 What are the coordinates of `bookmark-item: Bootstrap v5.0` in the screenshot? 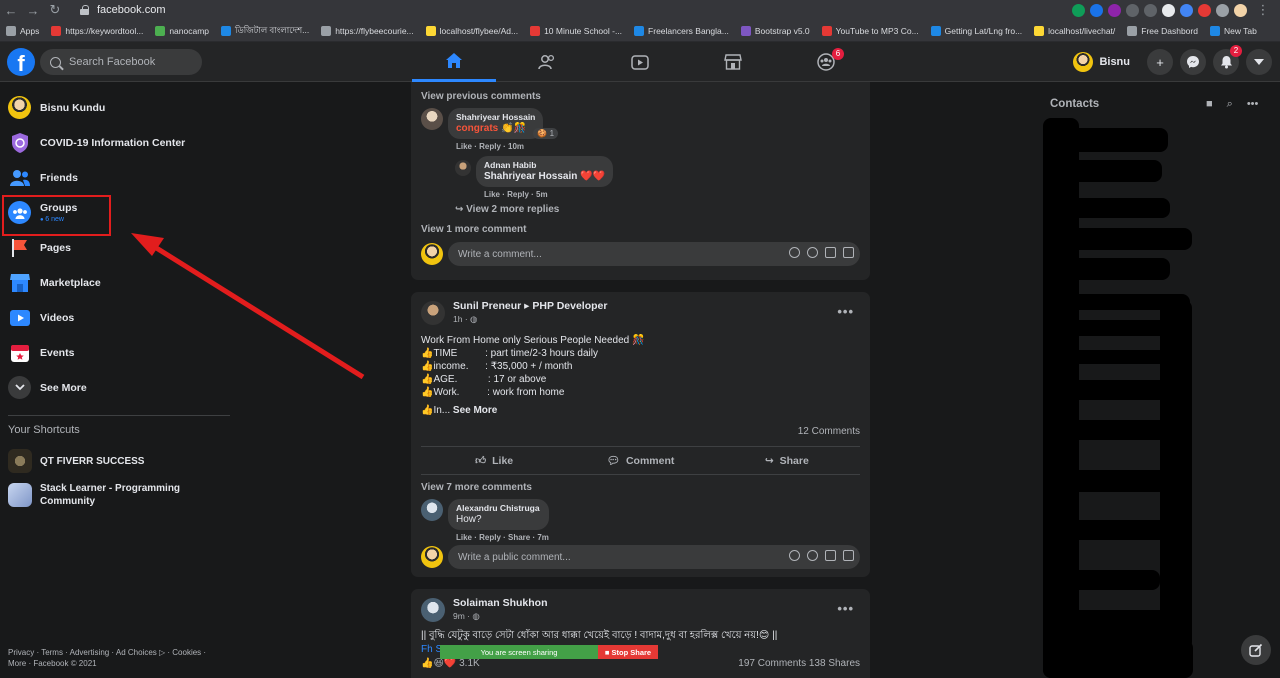 It's located at (775, 30).